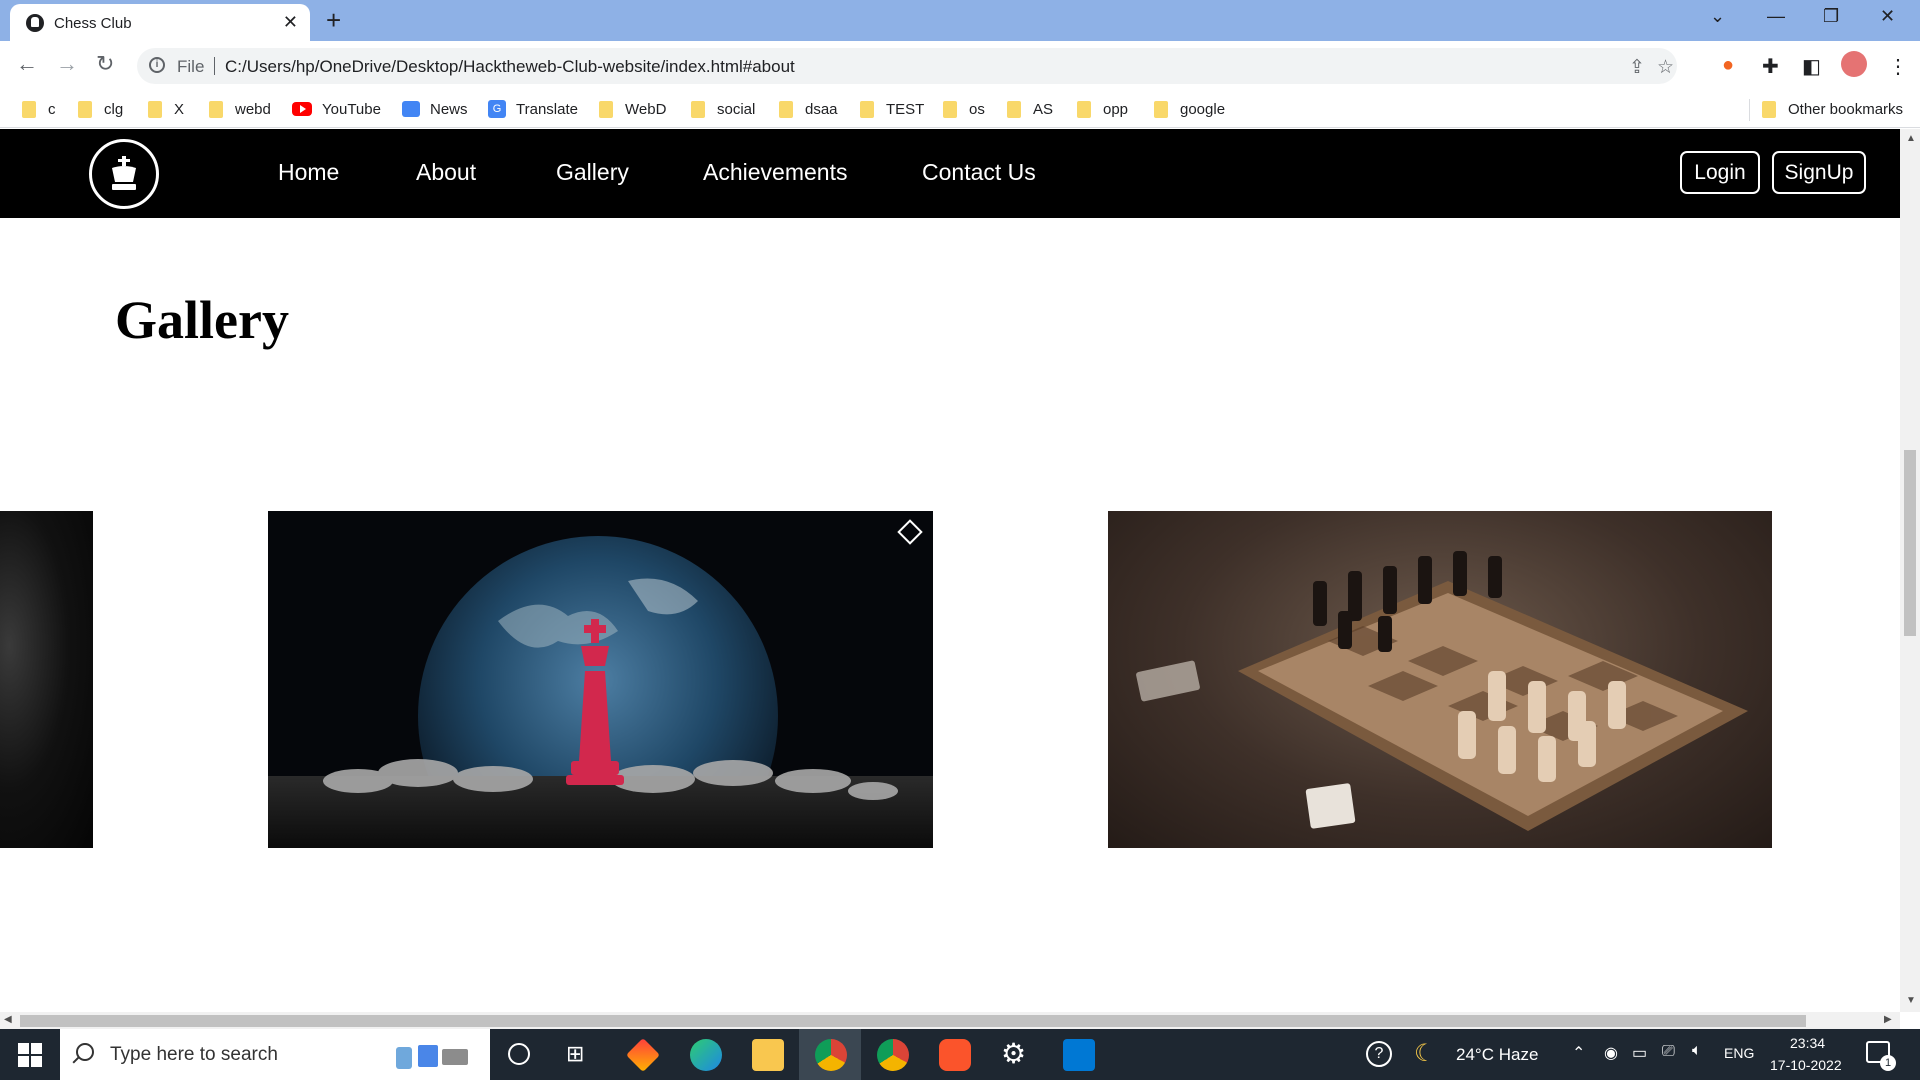  What do you see at coordinates (1888, 1019) in the screenshot?
I see `scroll-right-arrow-icon: ▶` at bounding box center [1888, 1019].